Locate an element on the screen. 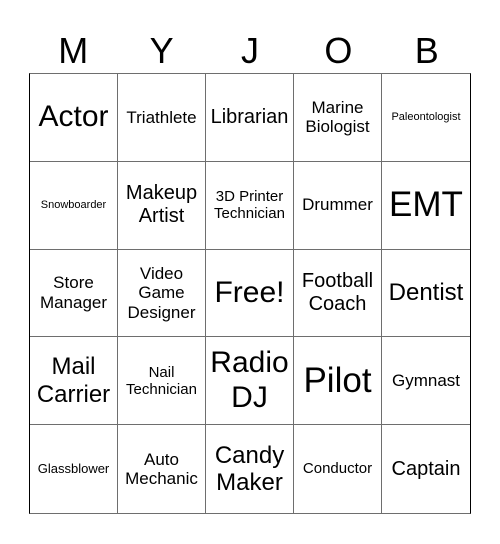 This screenshot has width=500, height=544. cell-label: Dentist is located at coordinates (426, 293).